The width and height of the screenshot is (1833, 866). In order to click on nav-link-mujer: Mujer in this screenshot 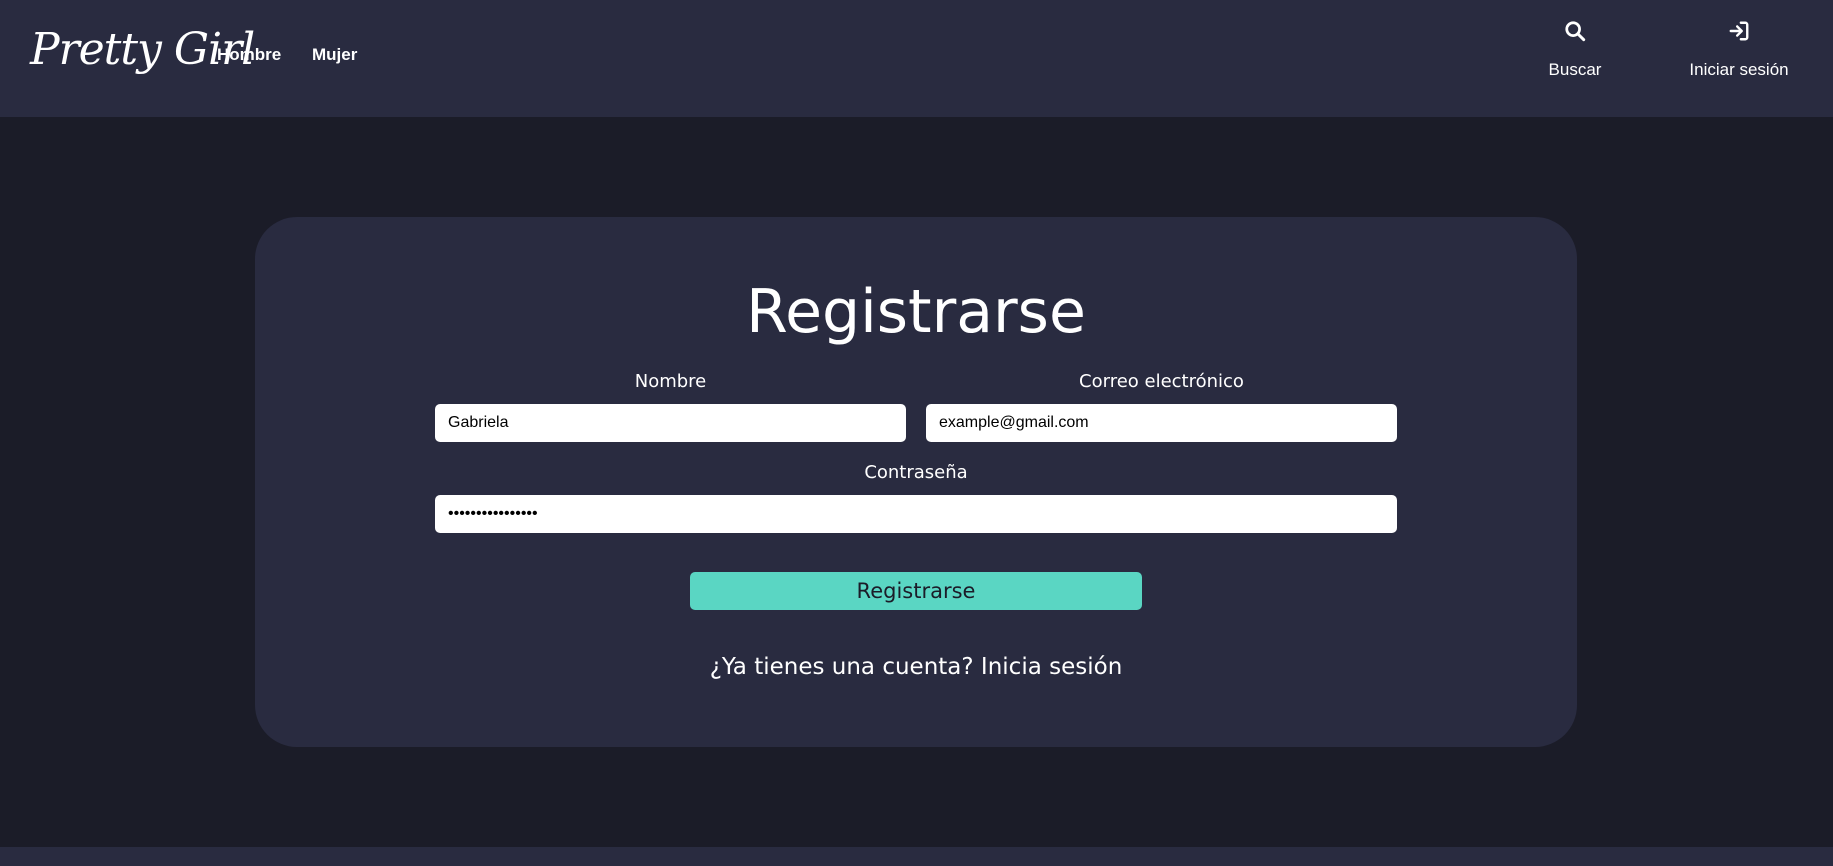, I will do `click(334, 55)`.